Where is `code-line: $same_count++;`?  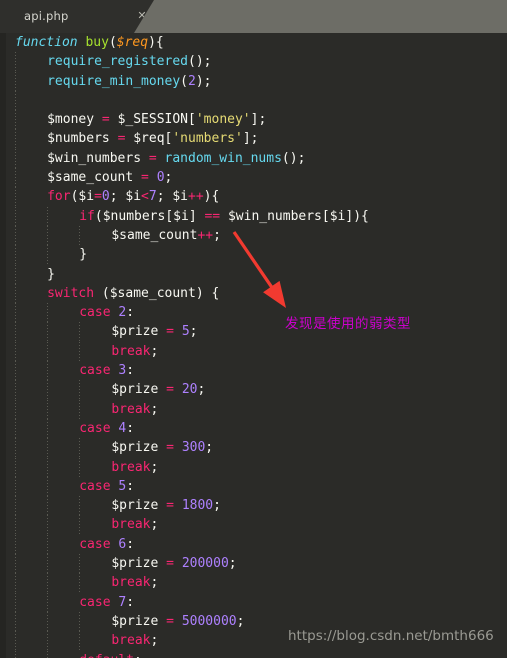 code-line: $same_count++; is located at coordinates (253, 235).